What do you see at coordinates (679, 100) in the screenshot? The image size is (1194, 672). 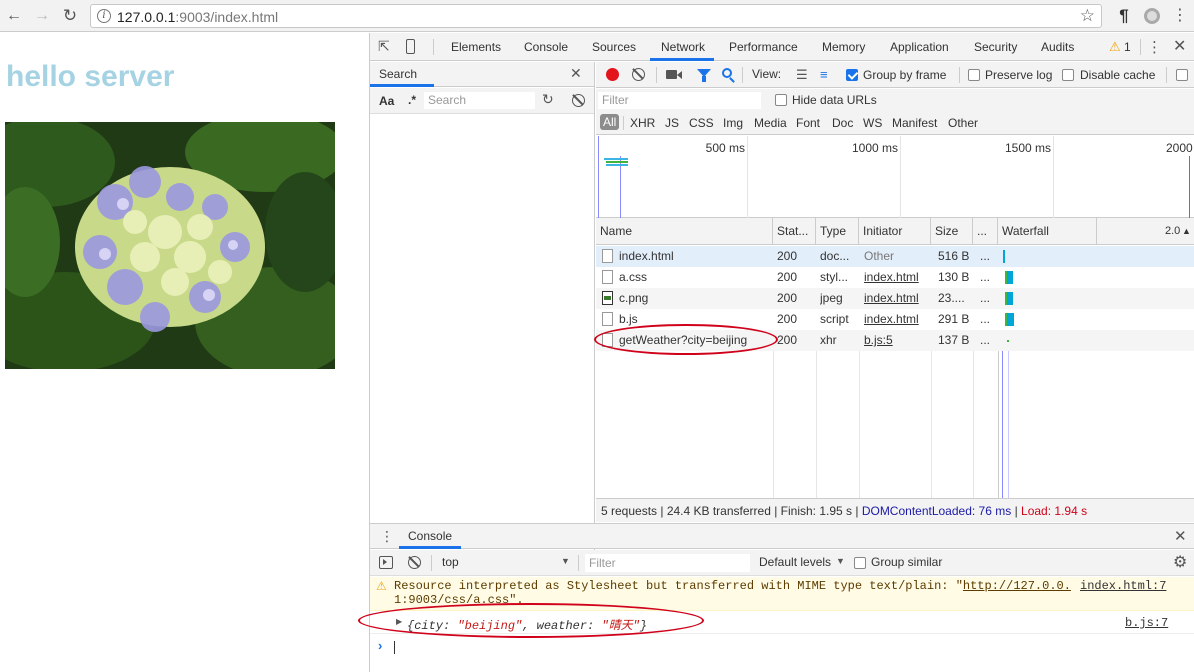 I see `network-filter-input: Filter` at bounding box center [679, 100].